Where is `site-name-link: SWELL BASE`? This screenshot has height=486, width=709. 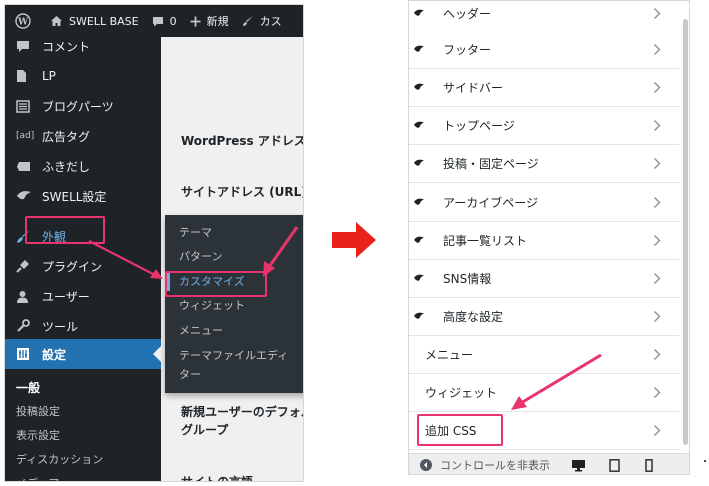 site-name-link: SWELL BASE is located at coordinates (94, 21).